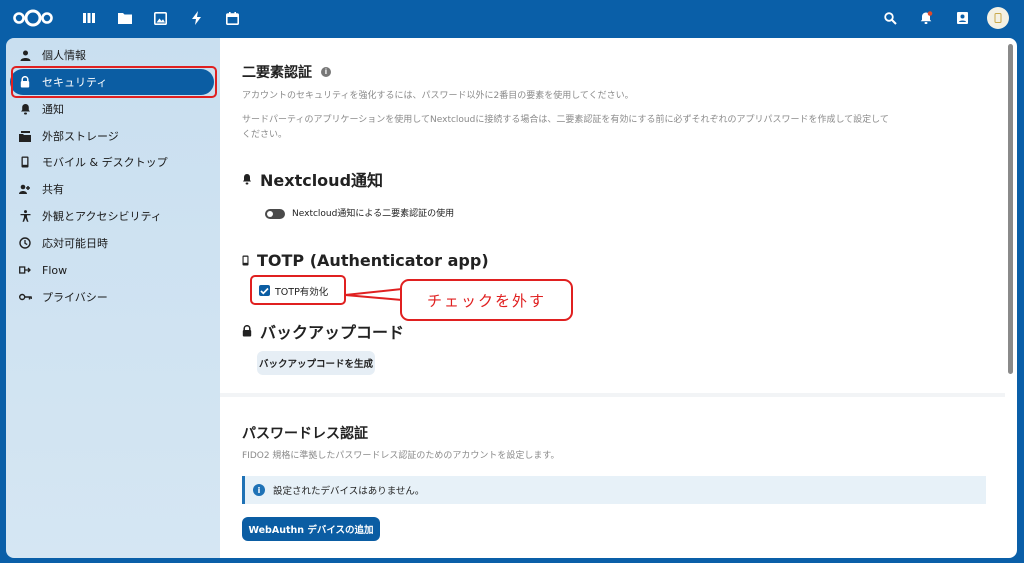 This screenshot has height=563, width=1024. I want to click on sidebar-item-privacy: プライバシー, so click(112, 297).